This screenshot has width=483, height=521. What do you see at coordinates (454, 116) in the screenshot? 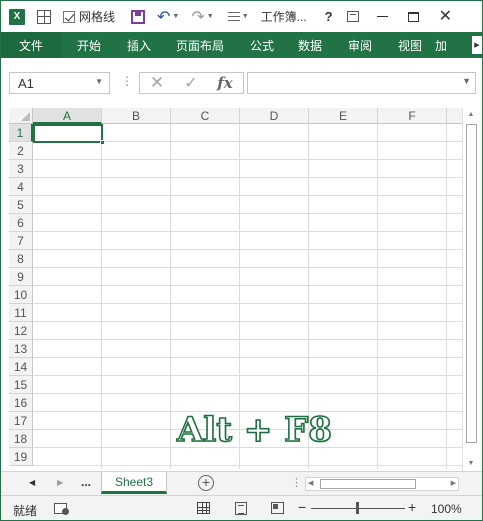
I see `column-header-partial` at bounding box center [454, 116].